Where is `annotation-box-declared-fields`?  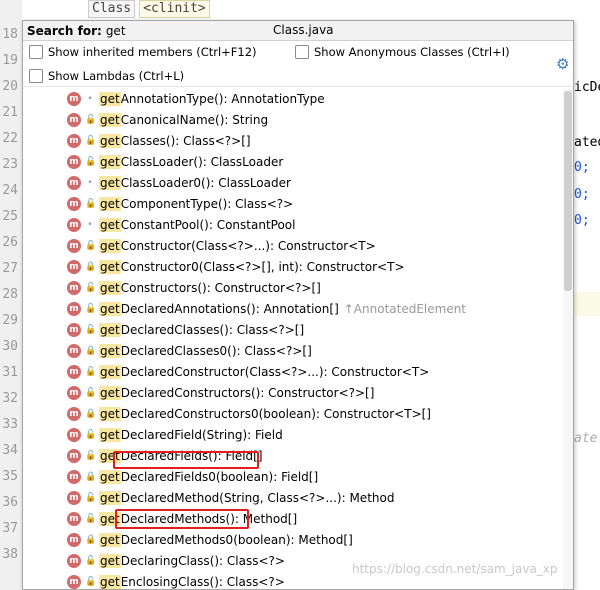 annotation-box-declared-fields is located at coordinates (186, 460).